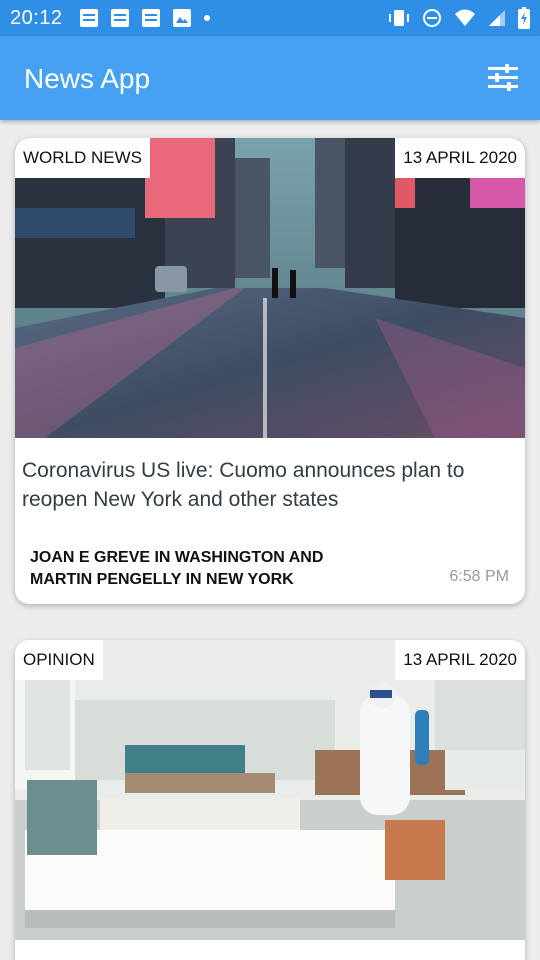  I want to click on wifi-icon, so click(465, 18).